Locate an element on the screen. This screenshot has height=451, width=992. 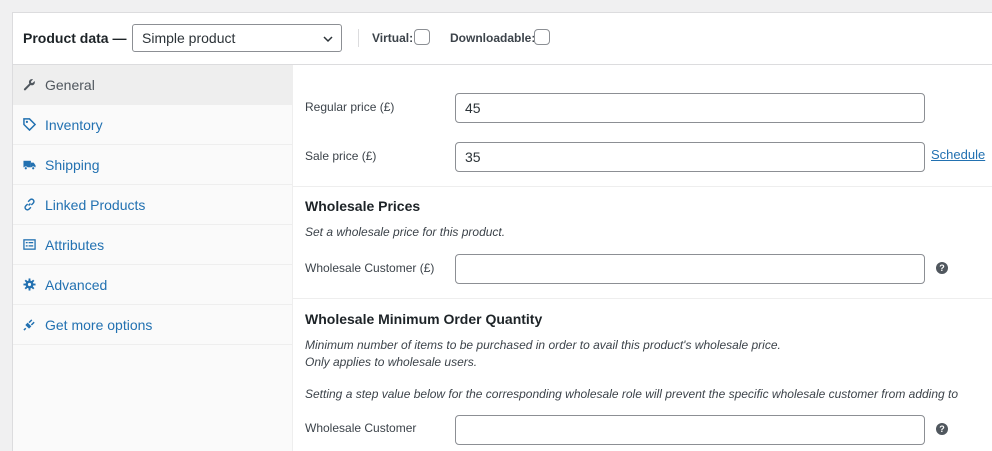
tab-get-more-options: Get more options is located at coordinates (152, 325).